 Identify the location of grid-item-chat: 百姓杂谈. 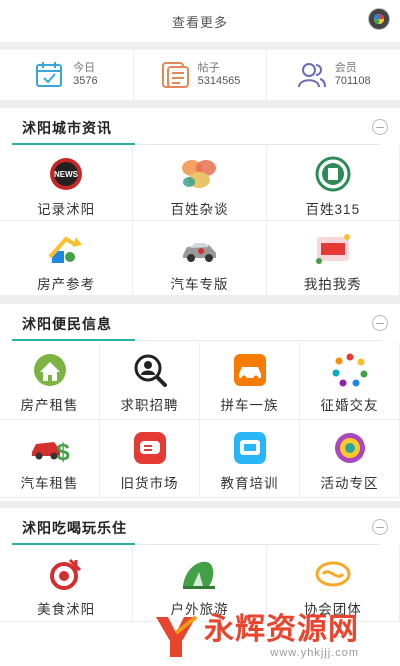
(200, 183).